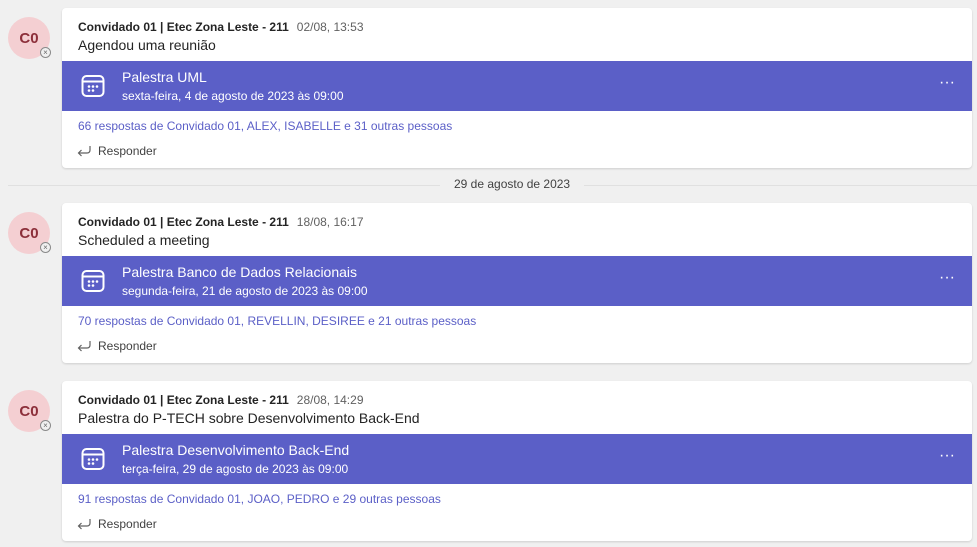  I want to click on date-divider: 29 de agosto de 2023, so click(512, 184).